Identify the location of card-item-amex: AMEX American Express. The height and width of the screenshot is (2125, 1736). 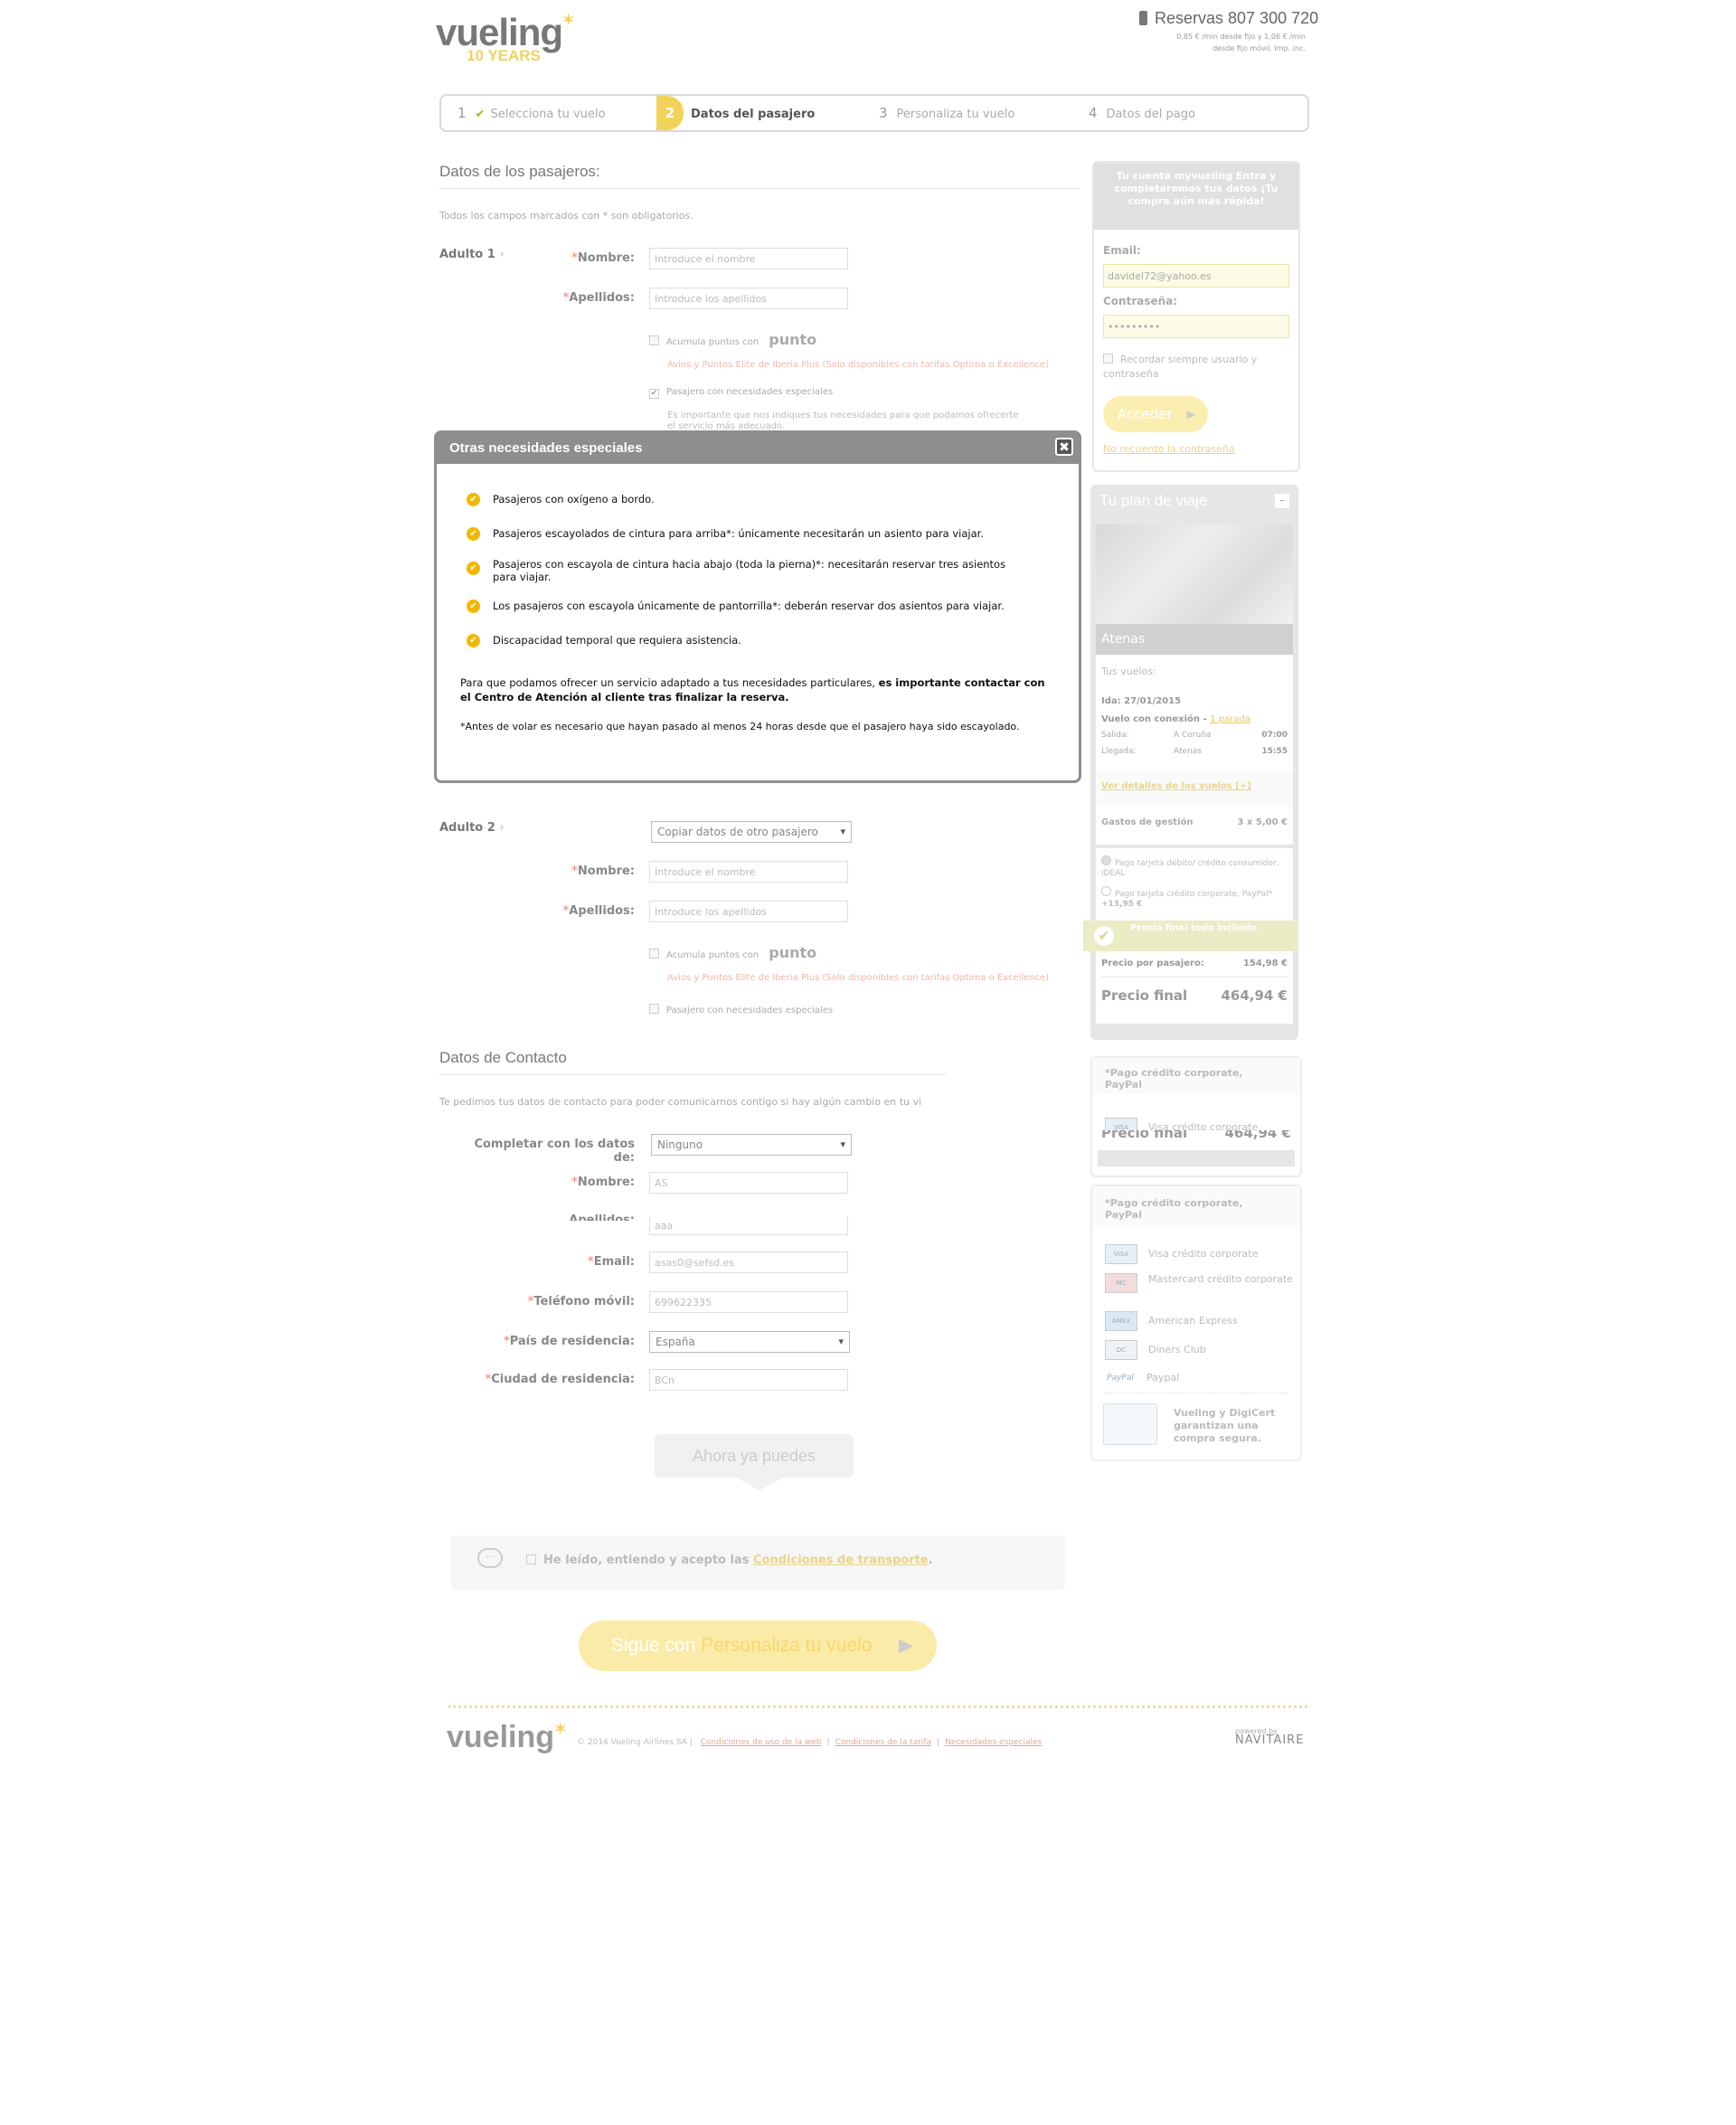
(1171, 1321).